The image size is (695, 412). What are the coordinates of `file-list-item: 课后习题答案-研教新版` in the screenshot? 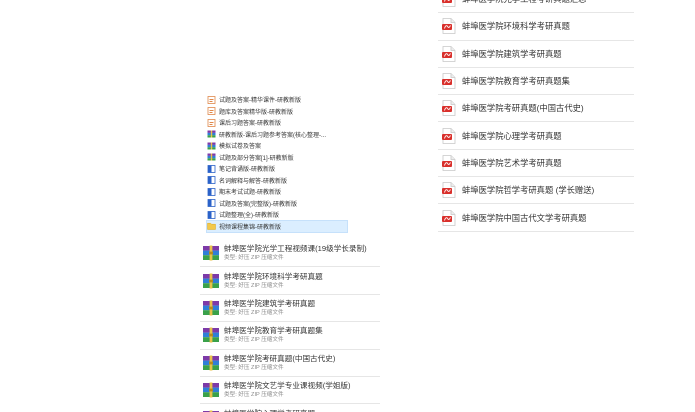 It's located at (277, 123).